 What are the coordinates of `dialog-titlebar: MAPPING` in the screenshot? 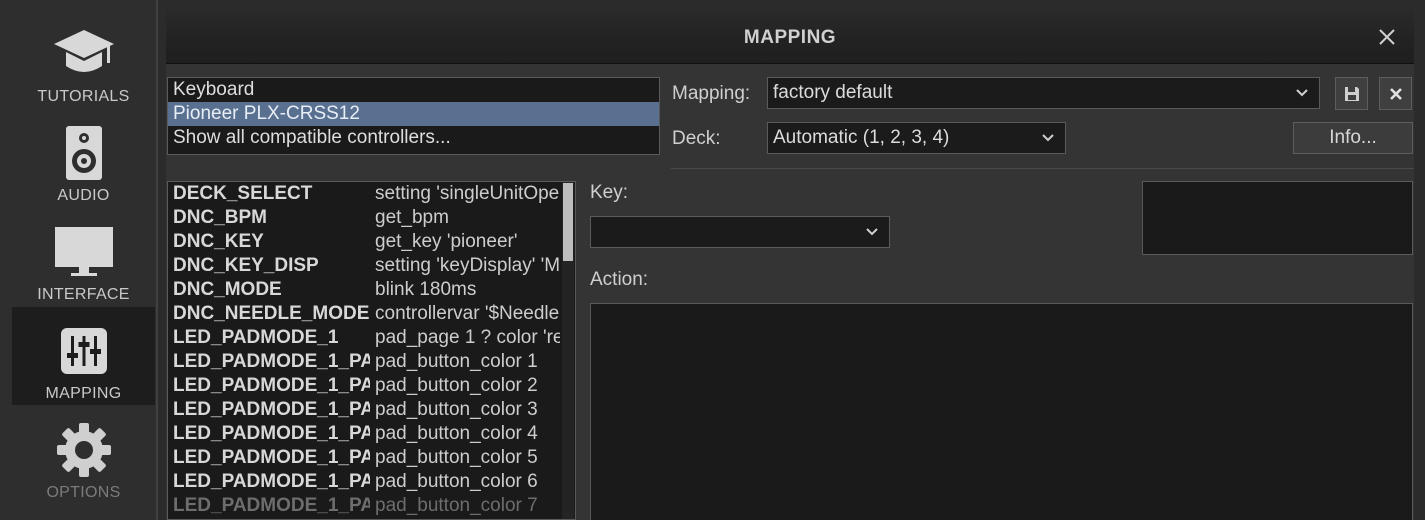 It's located at (790, 37).